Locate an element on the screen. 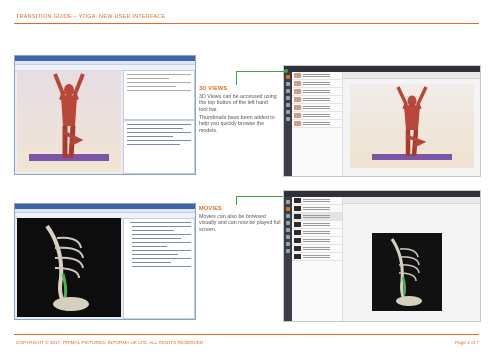 Image resolution: width=493 pixels, height=360 pixels. new-ui-3d-screenshot is located at coordinates (382, 121).